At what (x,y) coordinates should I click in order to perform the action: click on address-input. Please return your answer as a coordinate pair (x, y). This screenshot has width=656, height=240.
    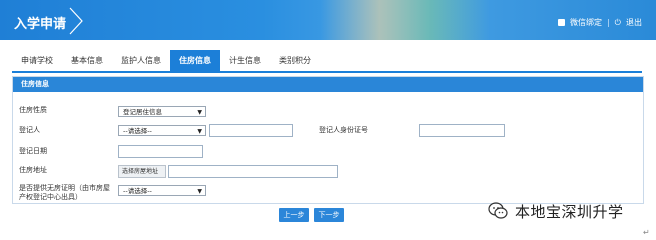
    Looking at the image, I should click on (253, 171).